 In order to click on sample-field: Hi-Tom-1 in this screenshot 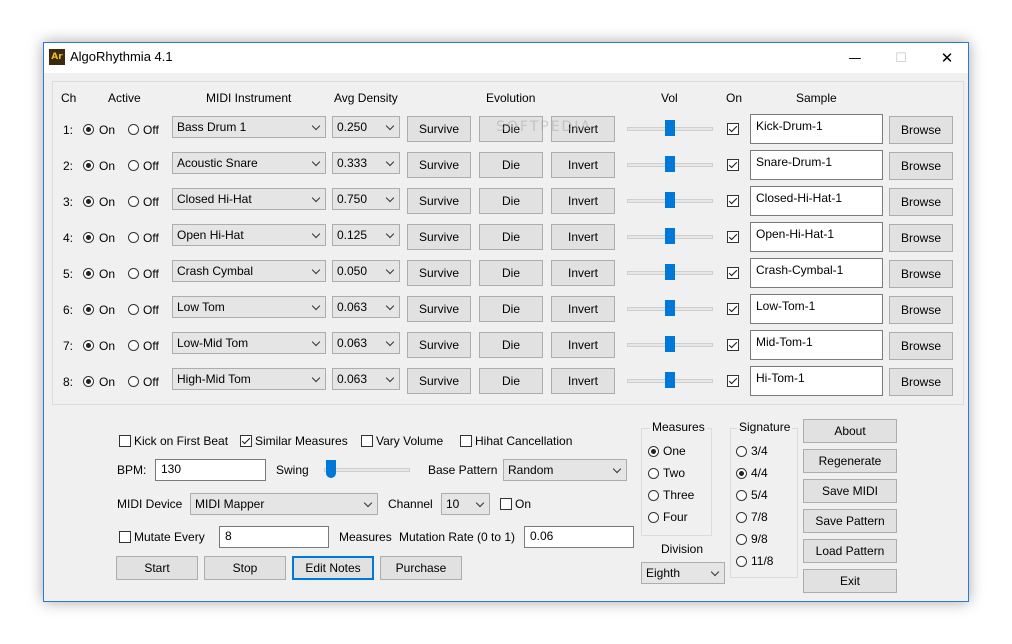, I will do `click(816, 381)`.